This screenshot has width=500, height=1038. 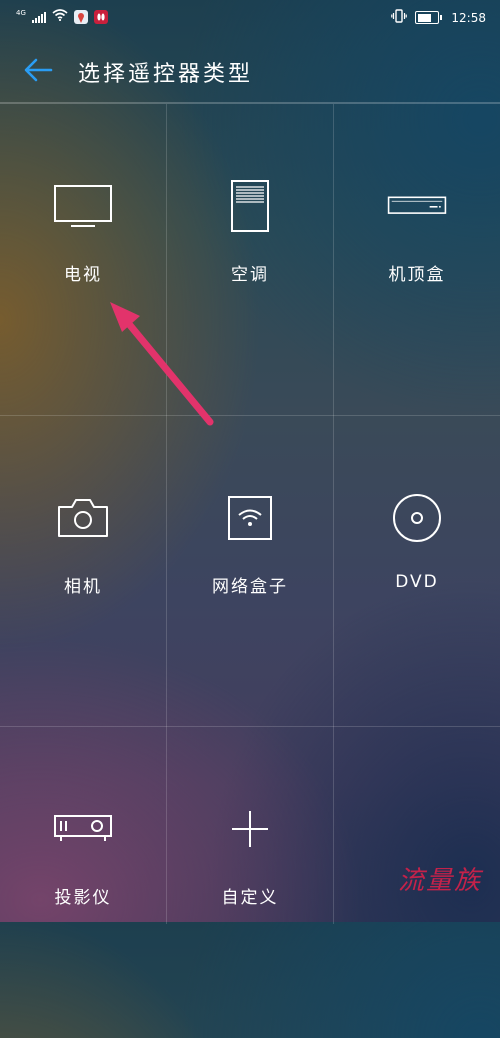 What do you see at coordinates (250, 571) in the screenshot?
I see `device-network-box: 网络盒子` at bounding box center [250, 571].